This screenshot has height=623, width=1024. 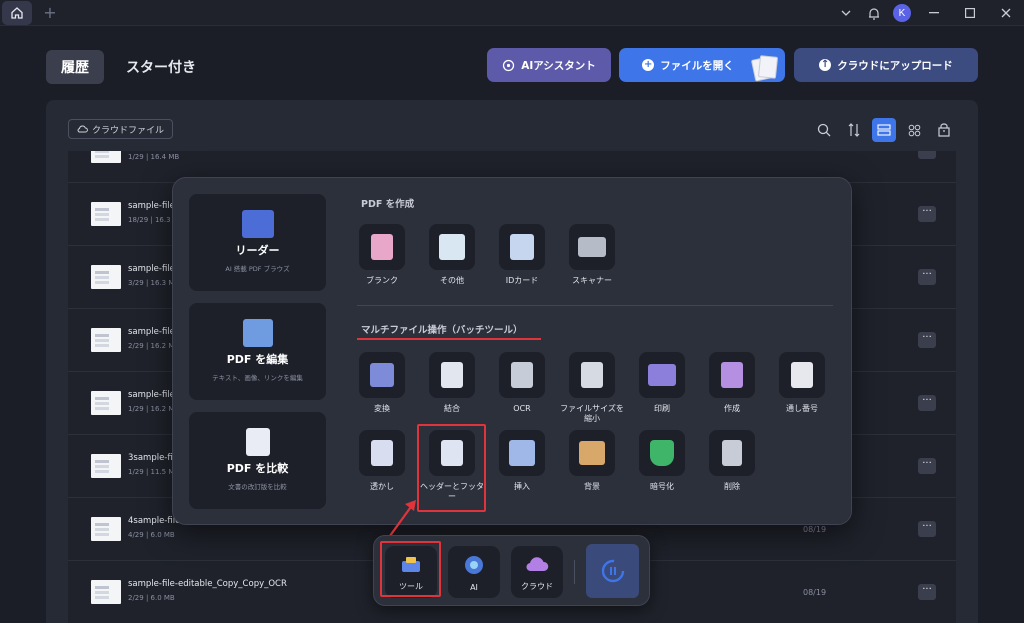 I want to click on dock-cloud-button: クラウド, so click(x=537, y=572).